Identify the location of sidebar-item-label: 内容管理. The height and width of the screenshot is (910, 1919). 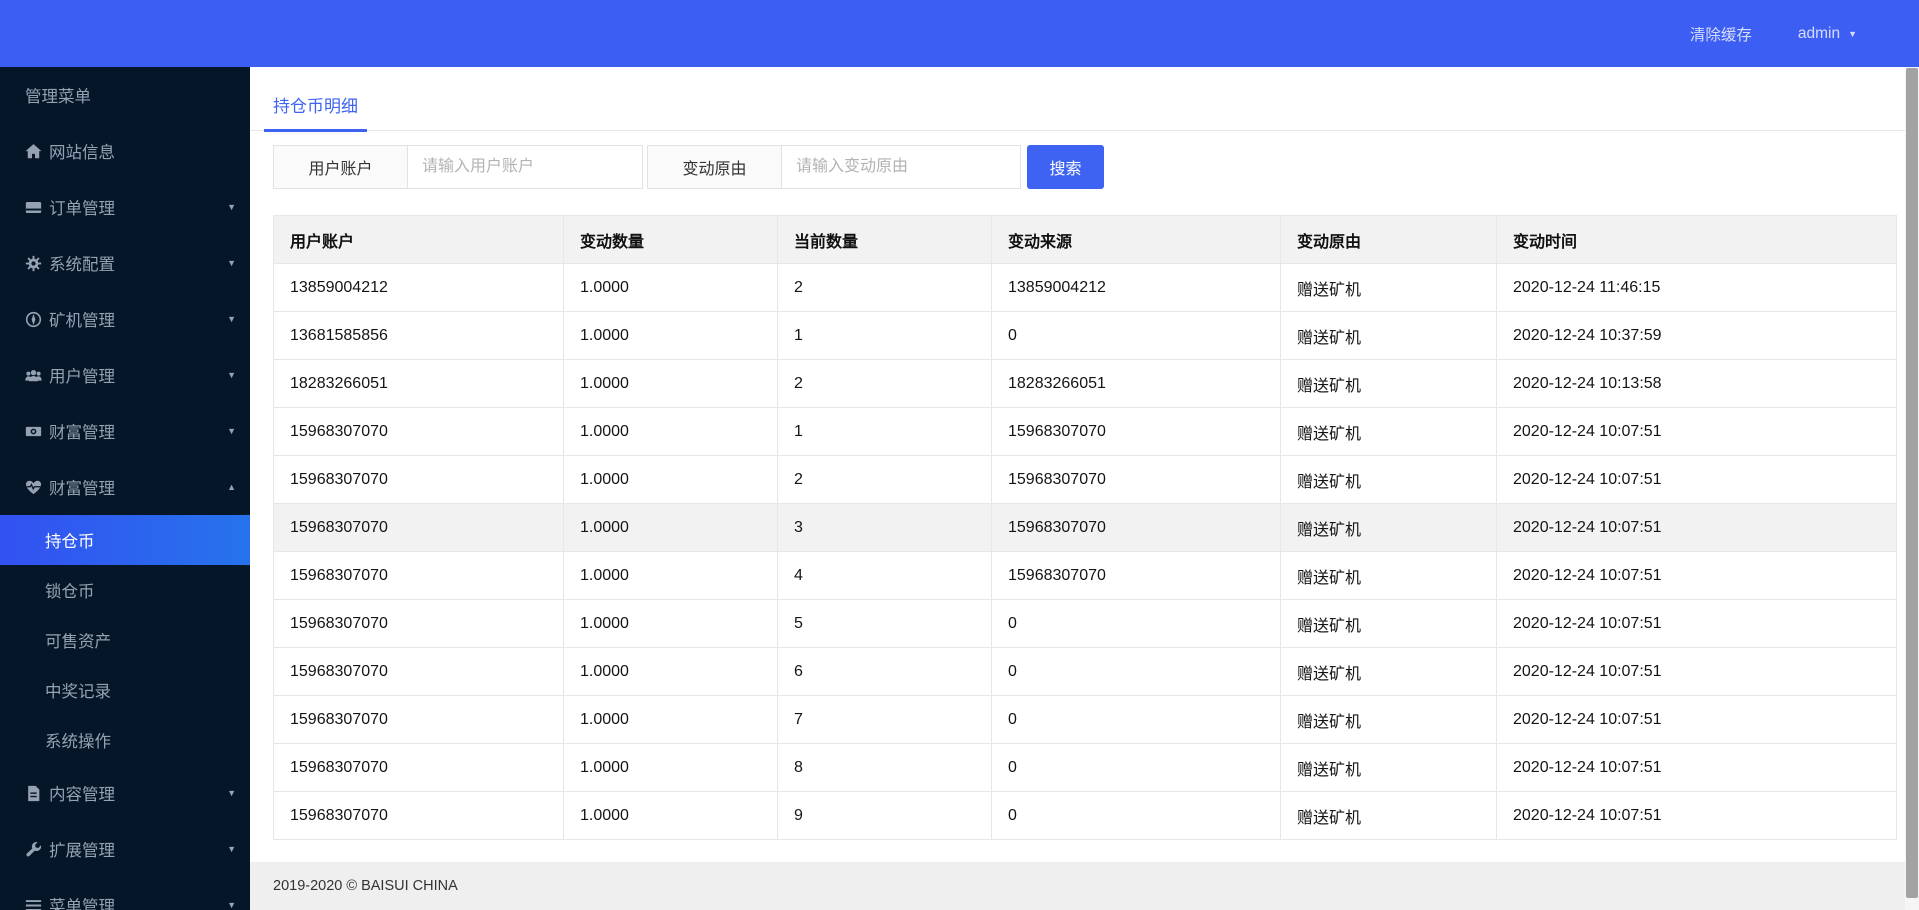
(82, 795).